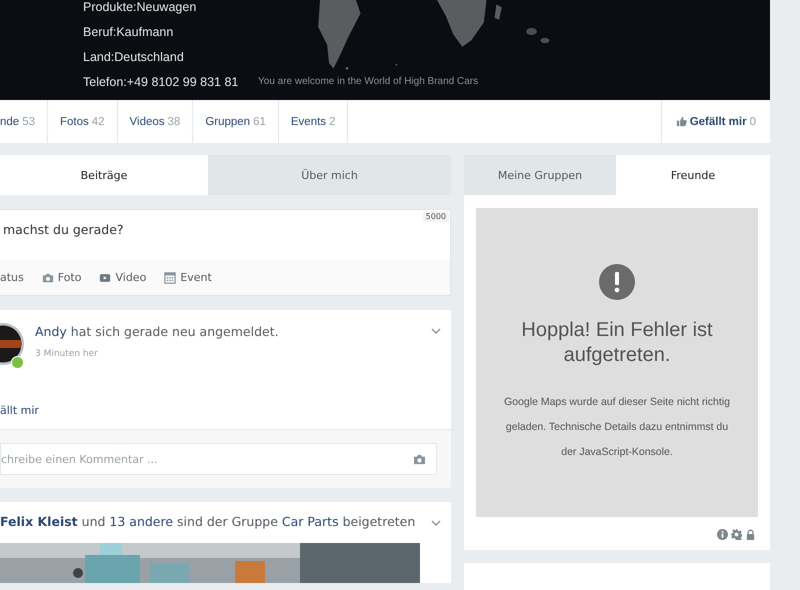 The width and height of the screenshot is (800, 590). I want to click on post-type-button: Event, so click(188, 277).